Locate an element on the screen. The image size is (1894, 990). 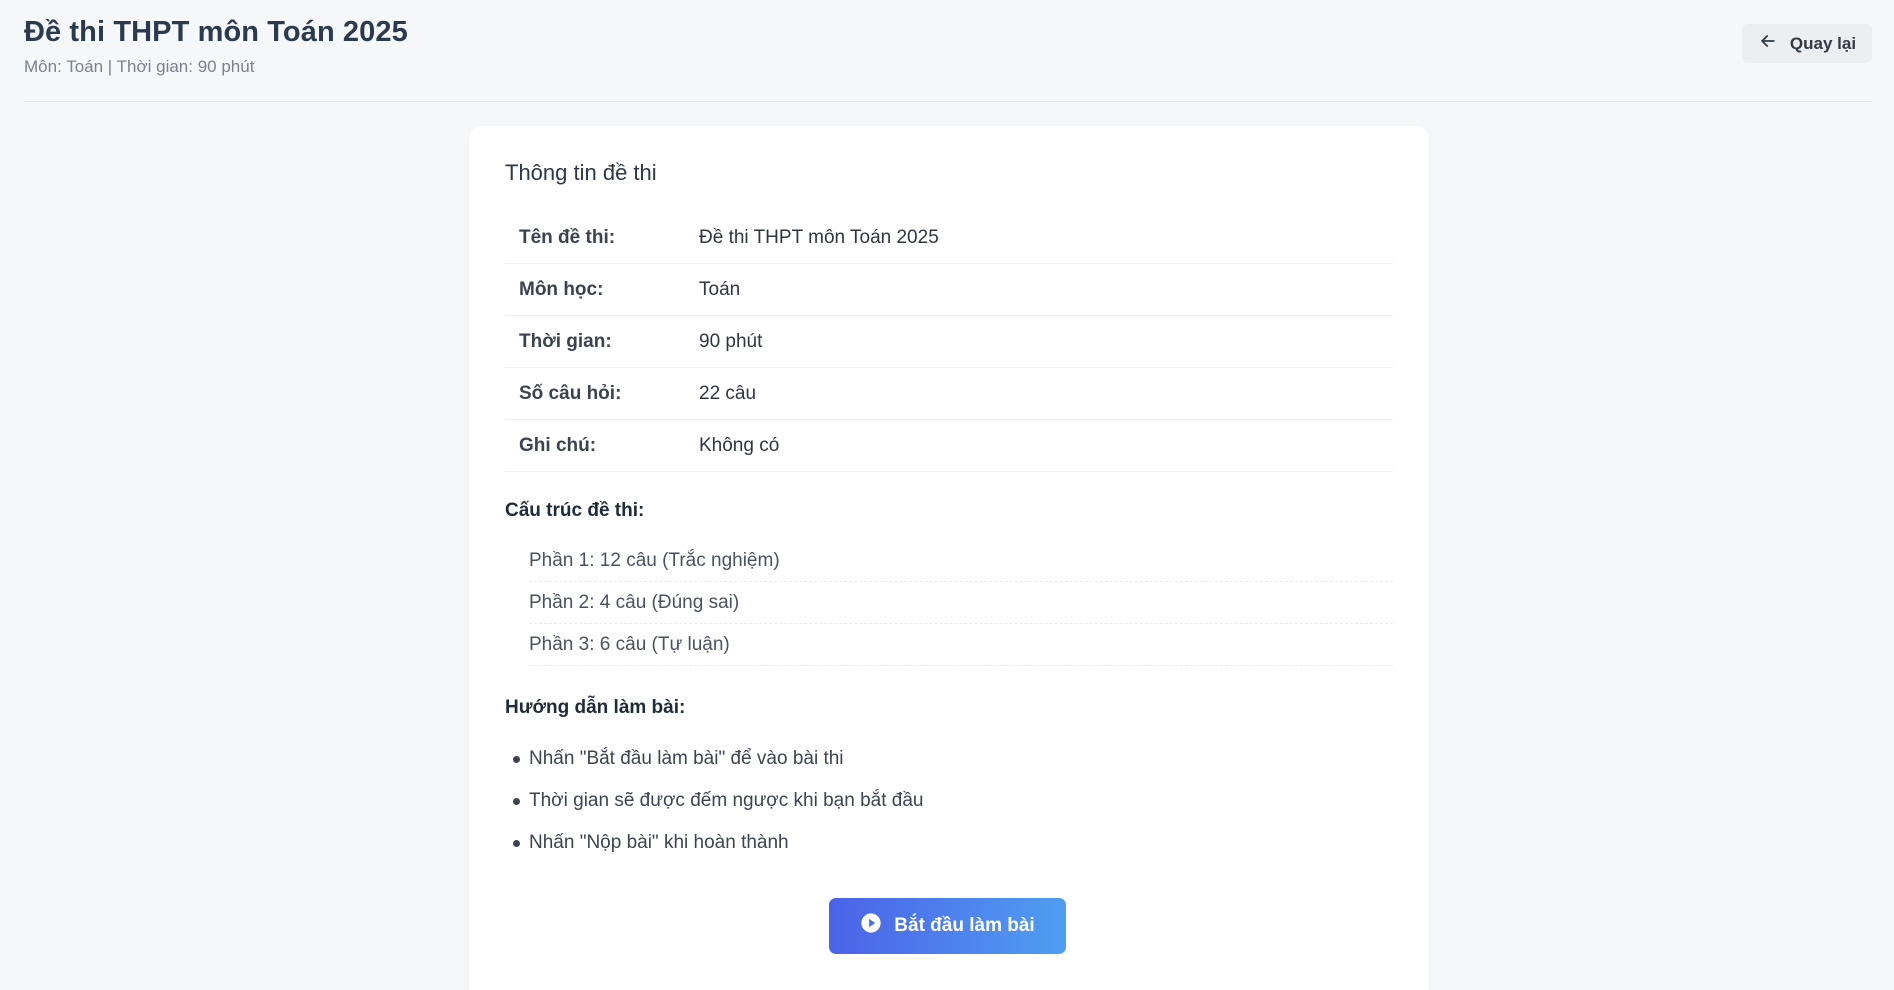
info-value: Đề thi THPT môn Toán 2025 is located at coordinates (819, 237).